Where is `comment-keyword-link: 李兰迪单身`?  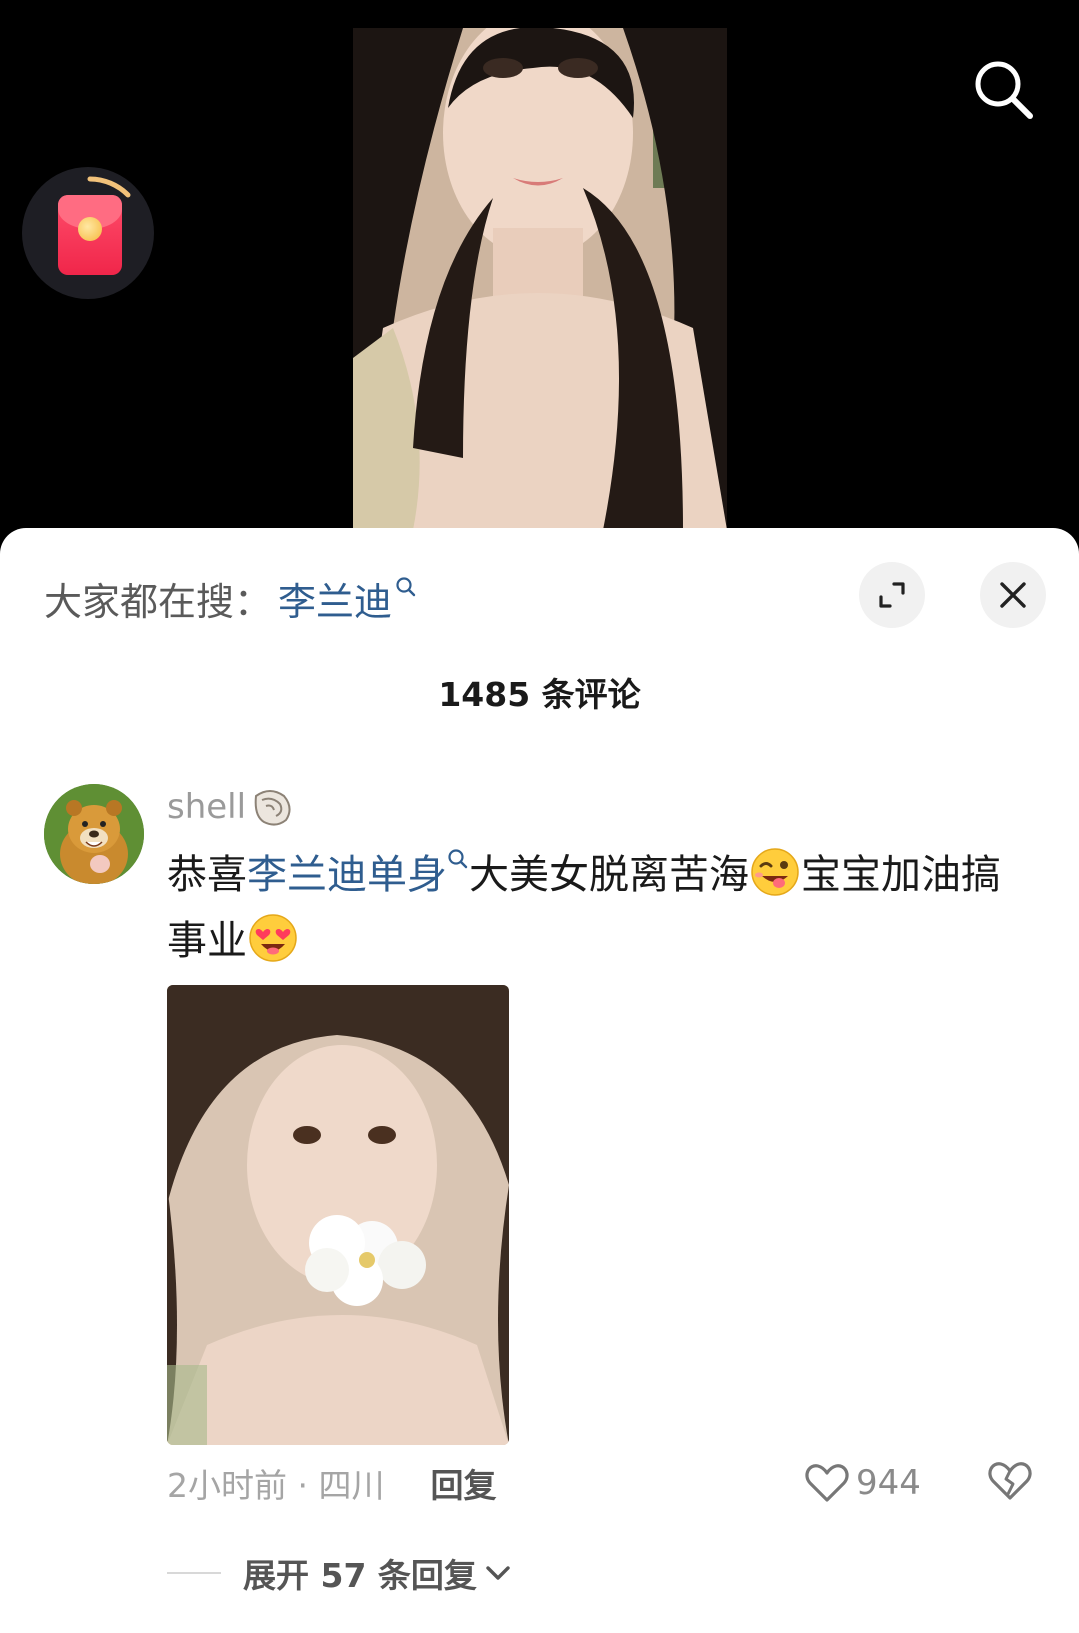 comment-keyword-link: 李兰迪单身 is located at coordinates (347, 875).